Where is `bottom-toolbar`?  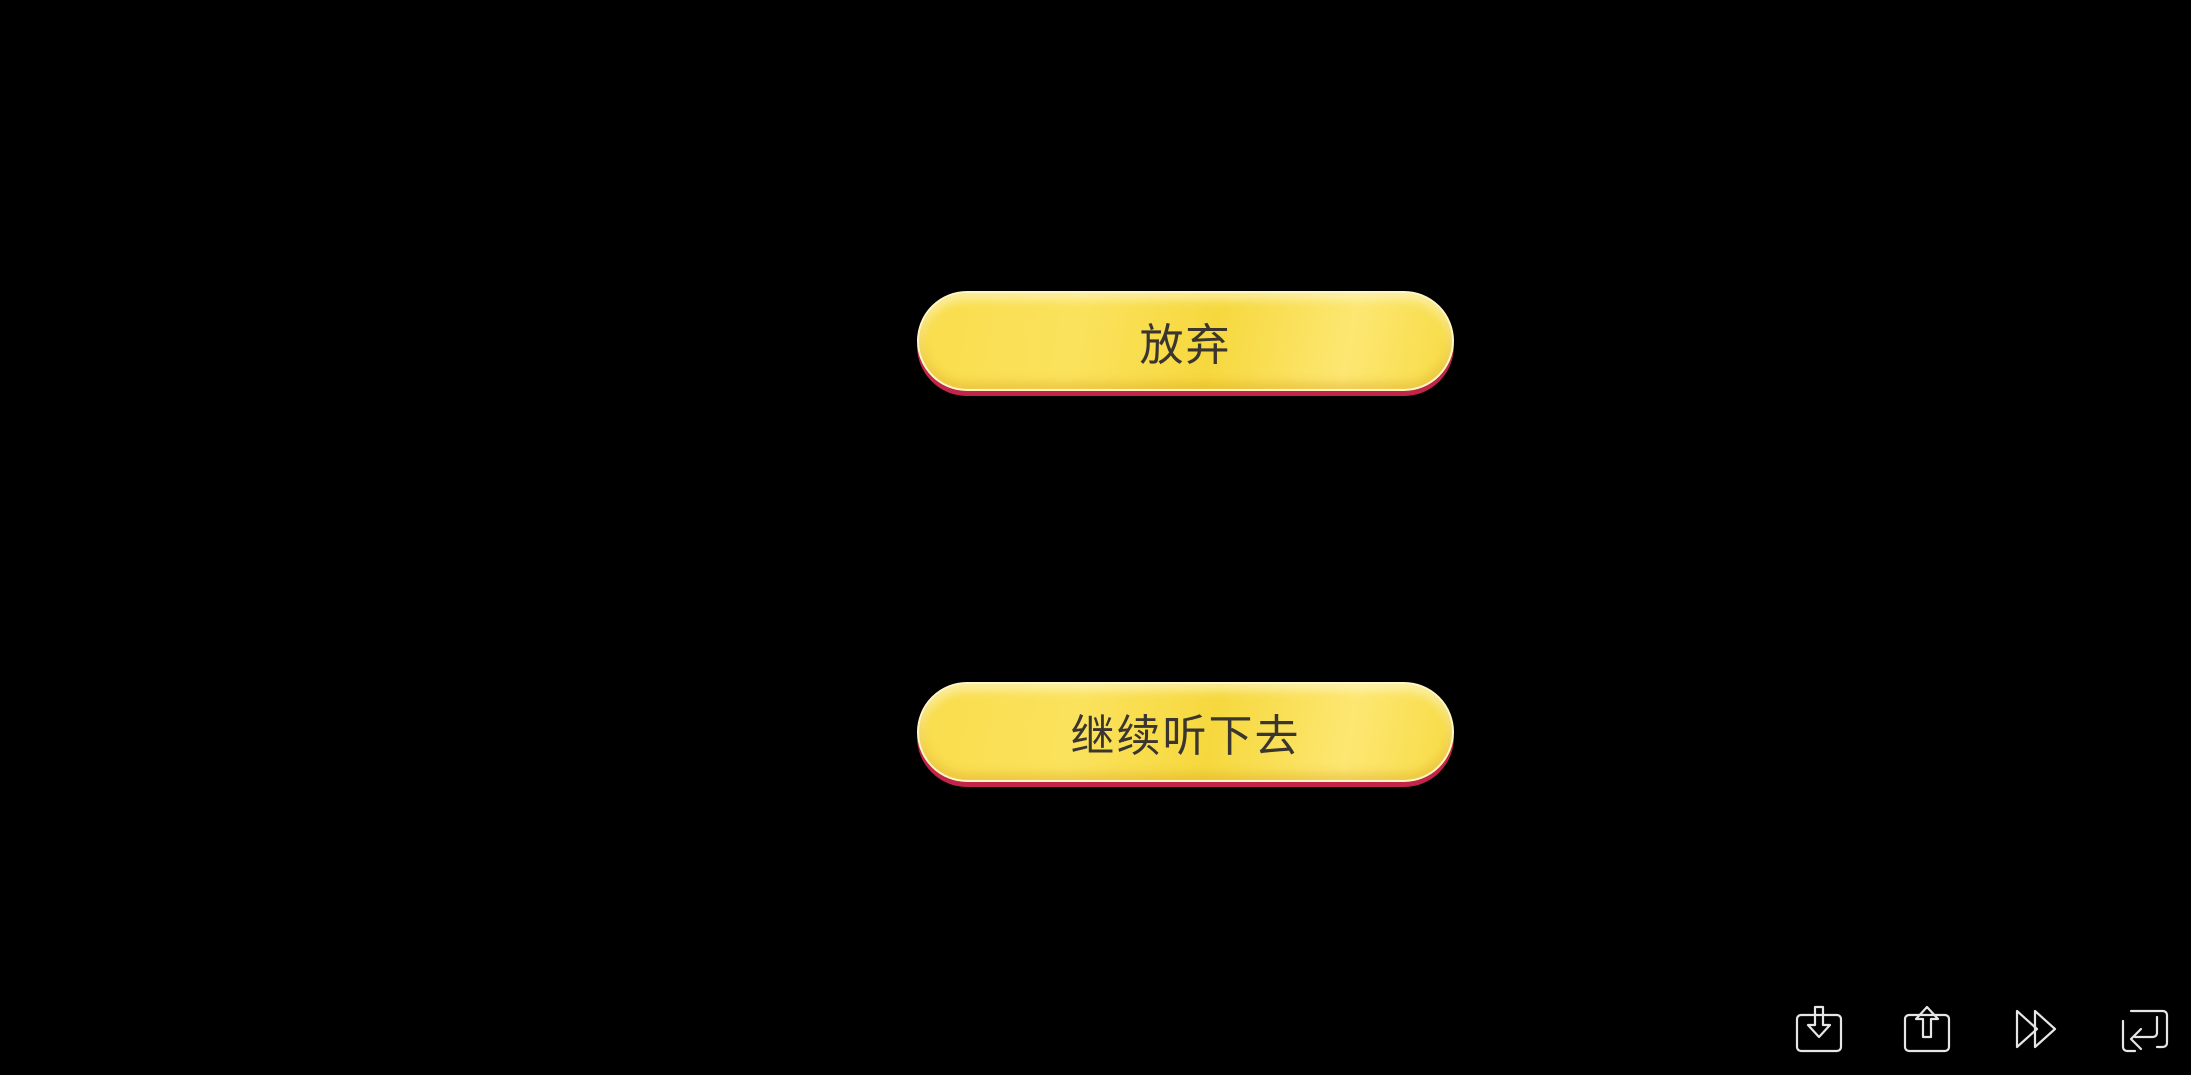
bottom-toolbar is located at coordinates (1981, 1035).